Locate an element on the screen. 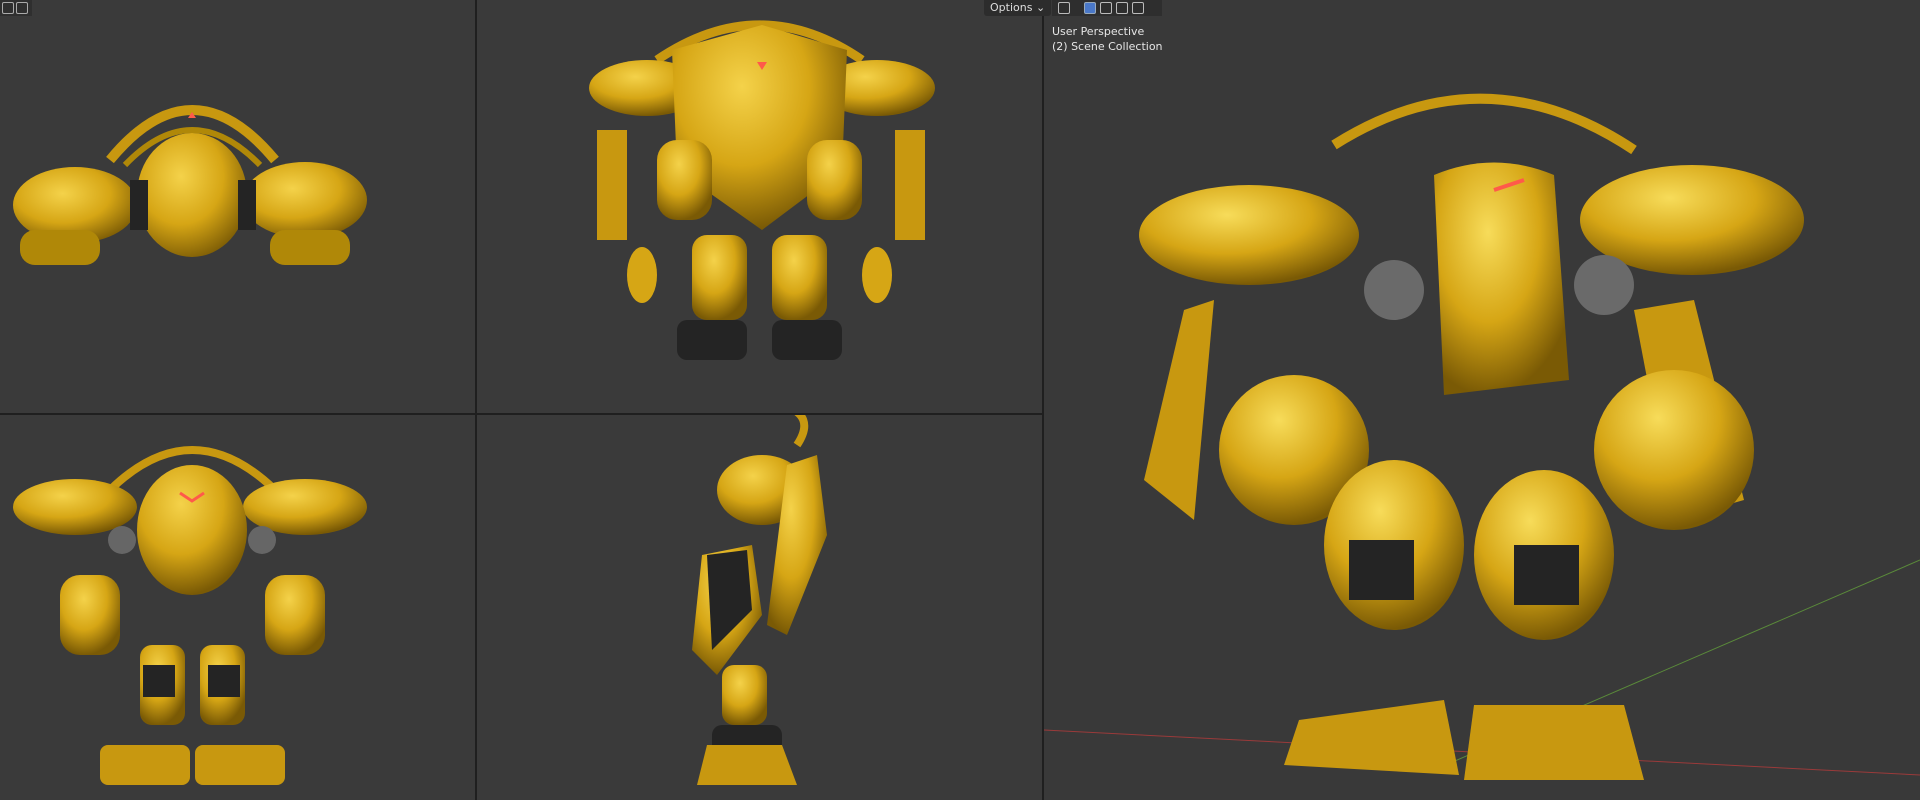  top-view-viewport is located at coordinates (237, 206).